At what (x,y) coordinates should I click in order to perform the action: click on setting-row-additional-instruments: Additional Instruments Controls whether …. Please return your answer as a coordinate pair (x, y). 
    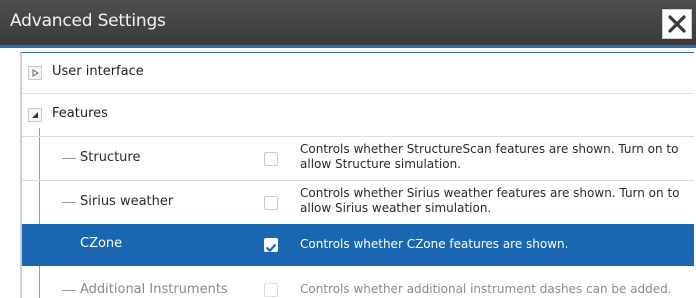
    Looking at the image, I should click on (358, 282).